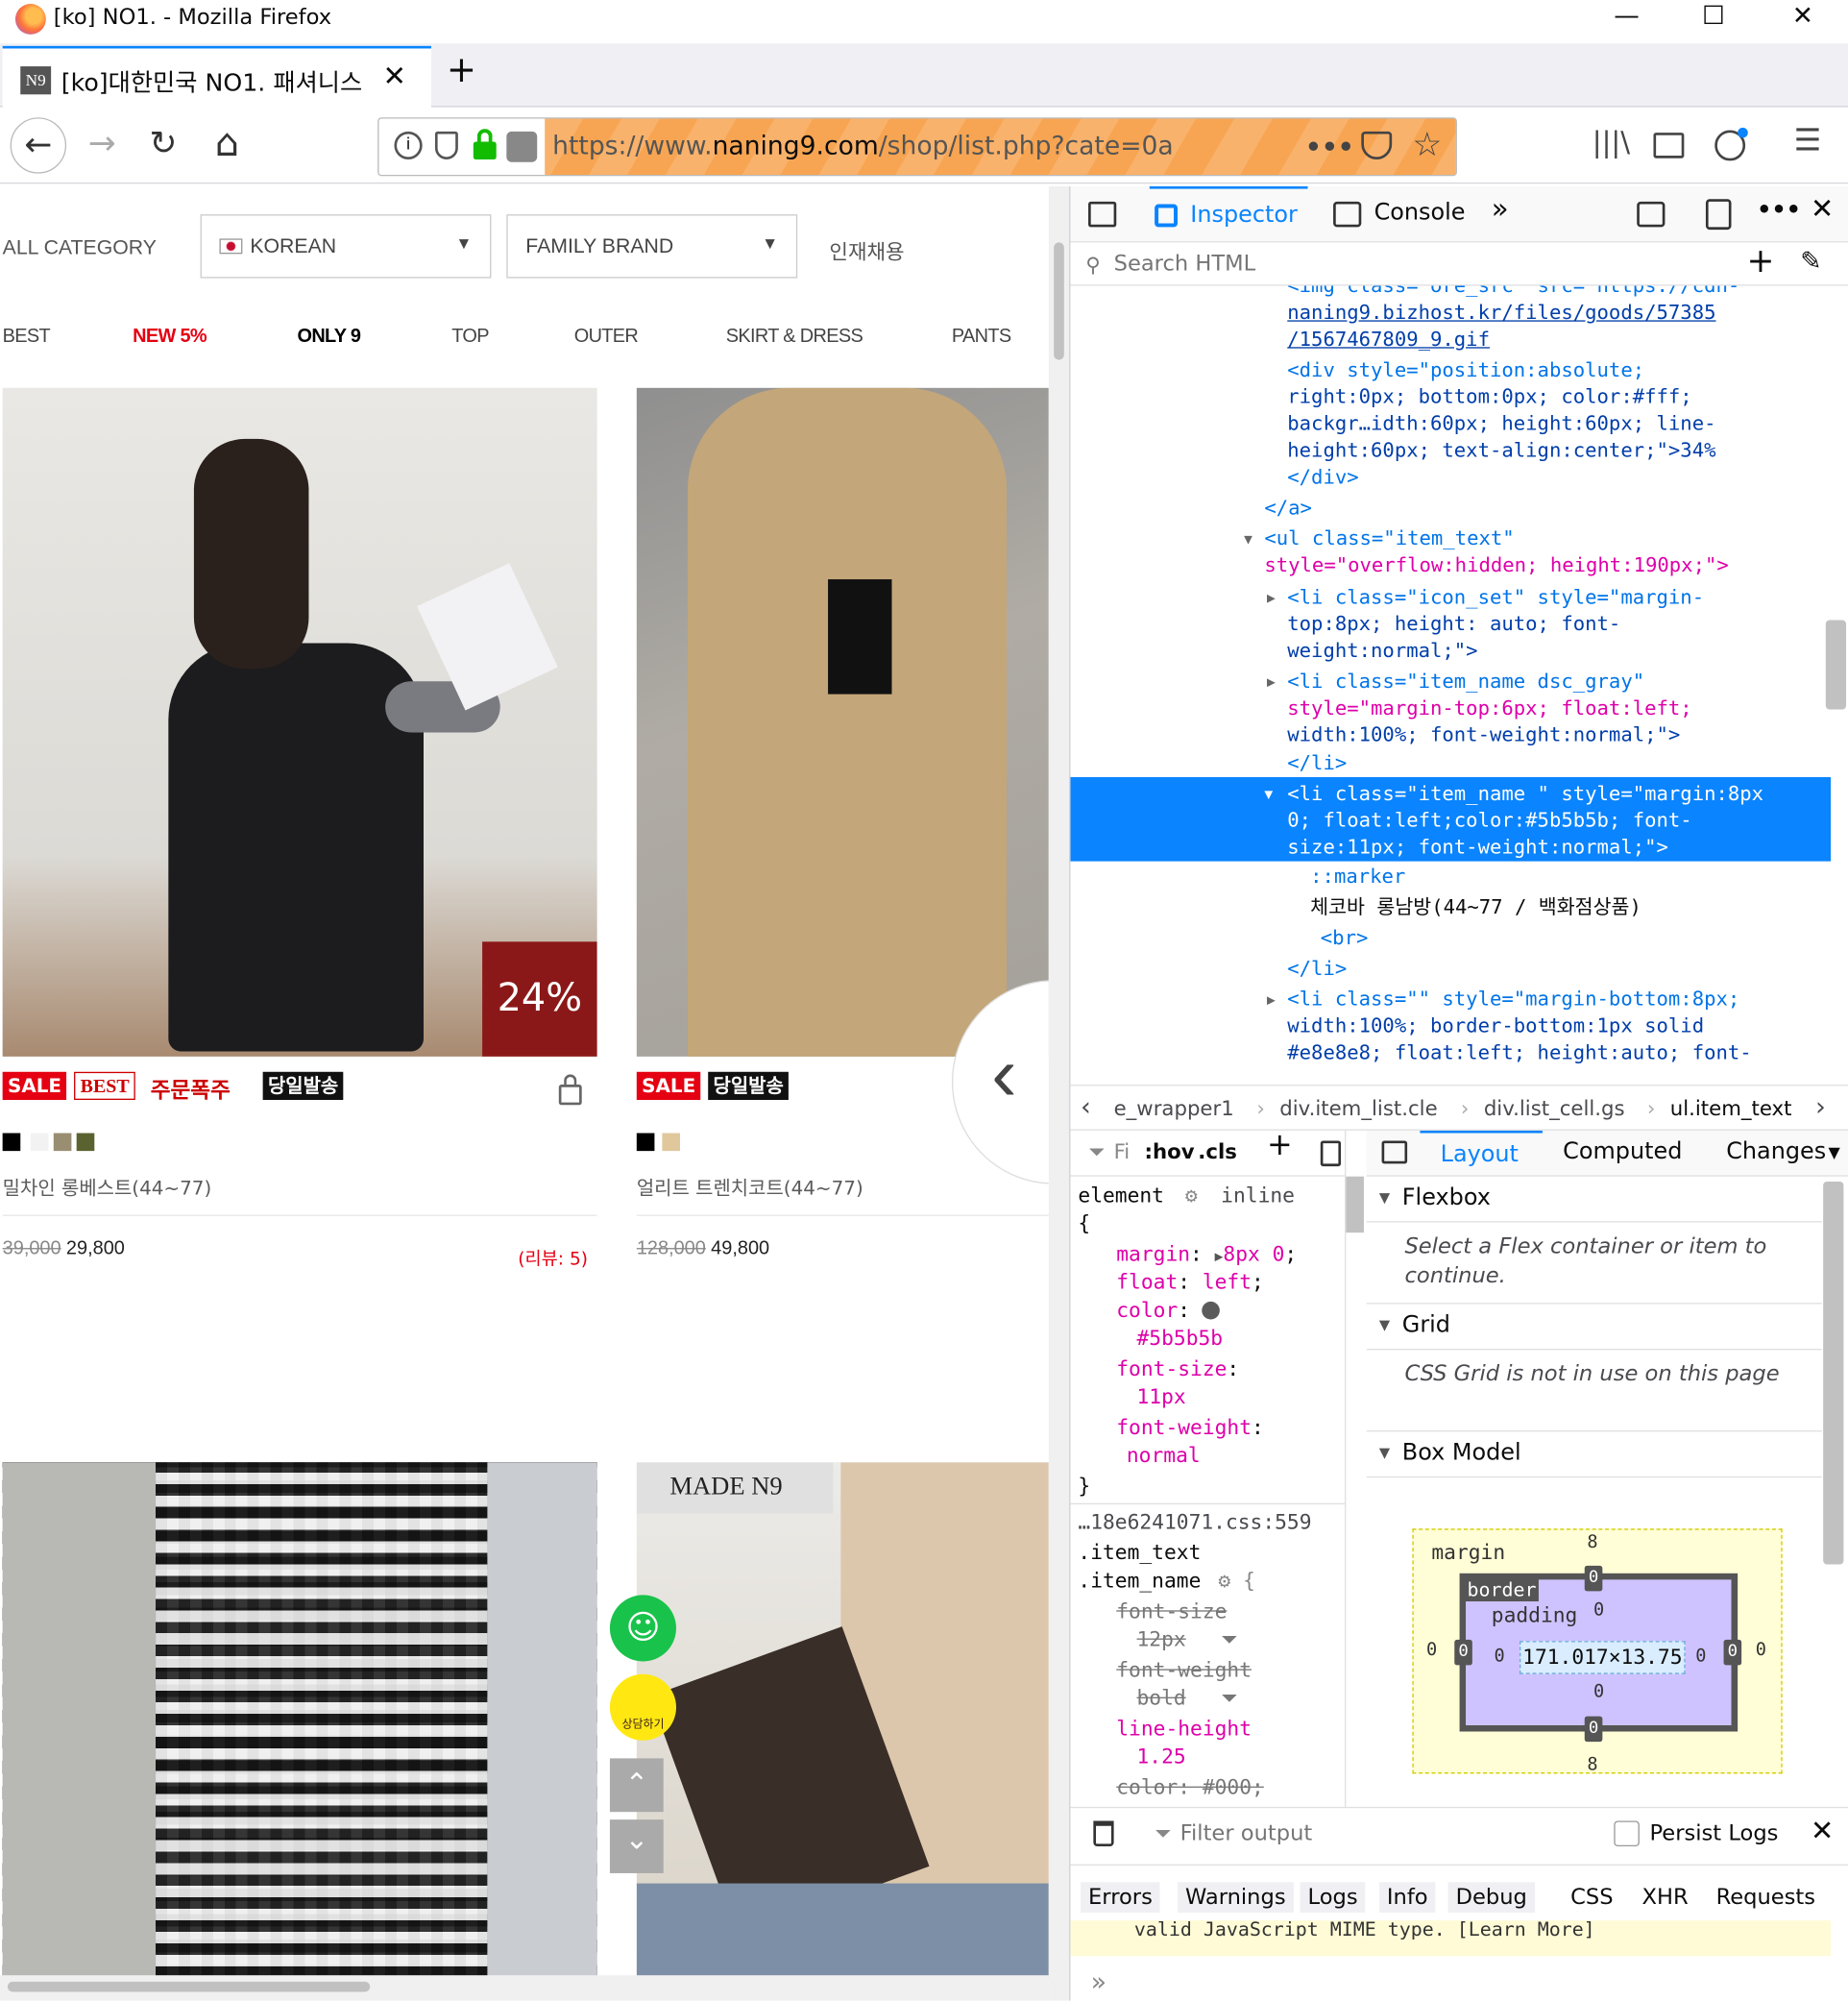 This screenshot has width=1848, height=2001. I want to click on menu-new: NEW 5%, so click(170, 337).